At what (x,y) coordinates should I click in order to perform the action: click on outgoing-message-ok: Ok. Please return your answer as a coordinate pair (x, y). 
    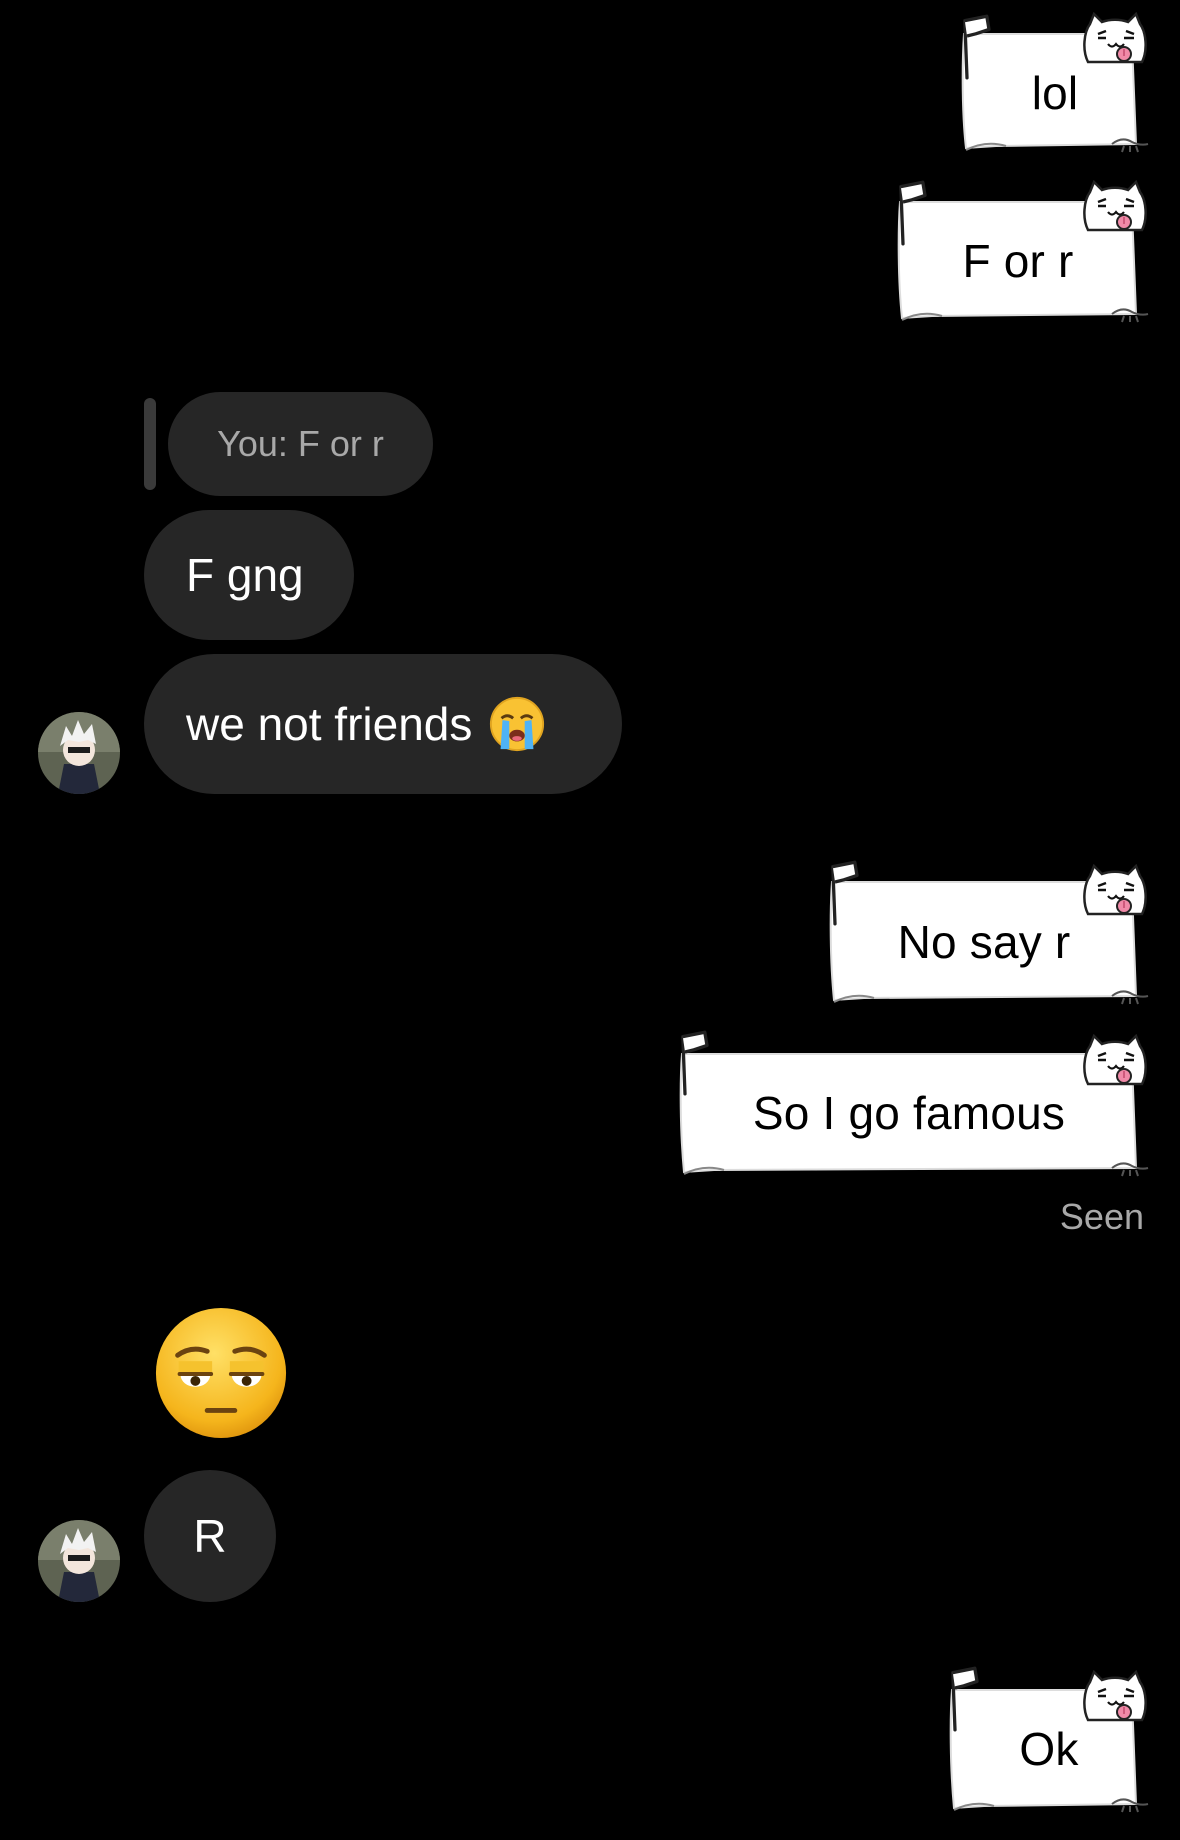
    Looking at the image, I should click on (1044, 1741).